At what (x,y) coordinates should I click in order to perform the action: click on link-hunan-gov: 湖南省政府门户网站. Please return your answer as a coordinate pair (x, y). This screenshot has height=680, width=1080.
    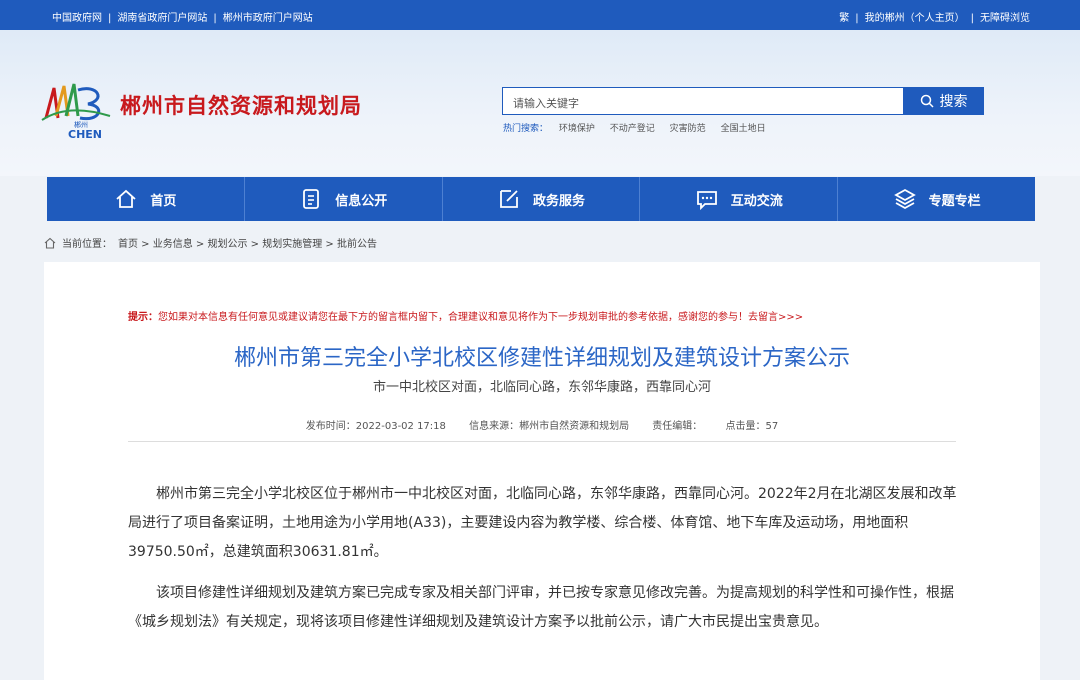
    Looking at the image, I should click on (162, 18).